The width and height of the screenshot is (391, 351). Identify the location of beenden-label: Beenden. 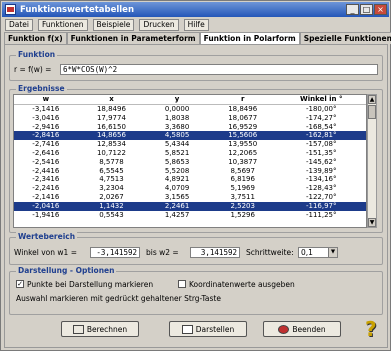
(309, 329).